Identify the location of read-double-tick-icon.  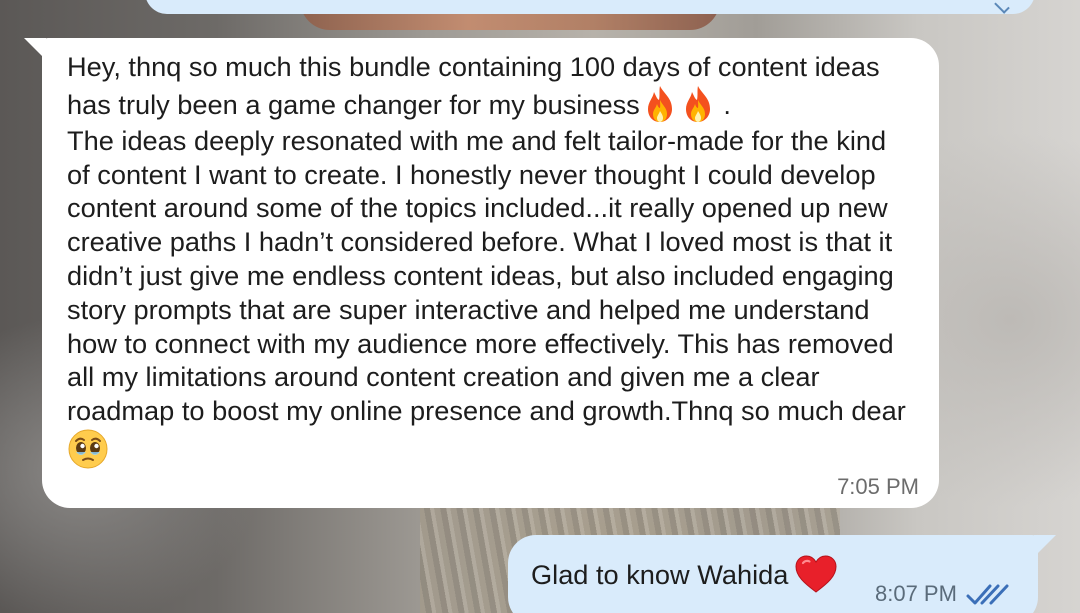
(987, 594).